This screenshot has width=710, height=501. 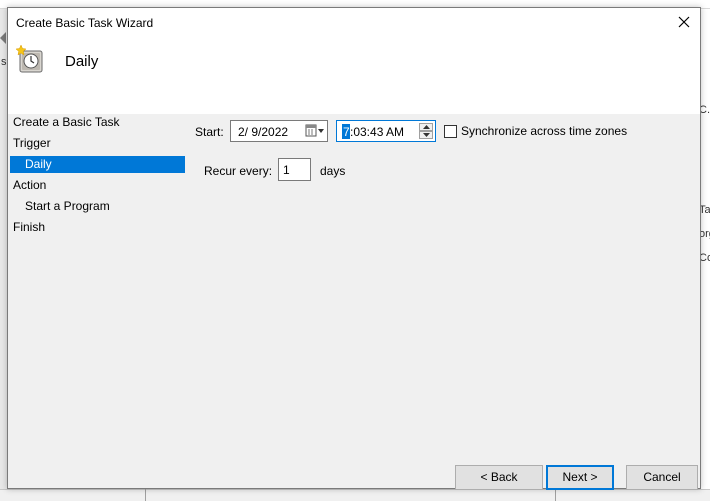 What do you see at coordinates (85, 23) in the screenshot?
I see `window-title: Create Basic Task Wizard` at bounding box center [85, 23].